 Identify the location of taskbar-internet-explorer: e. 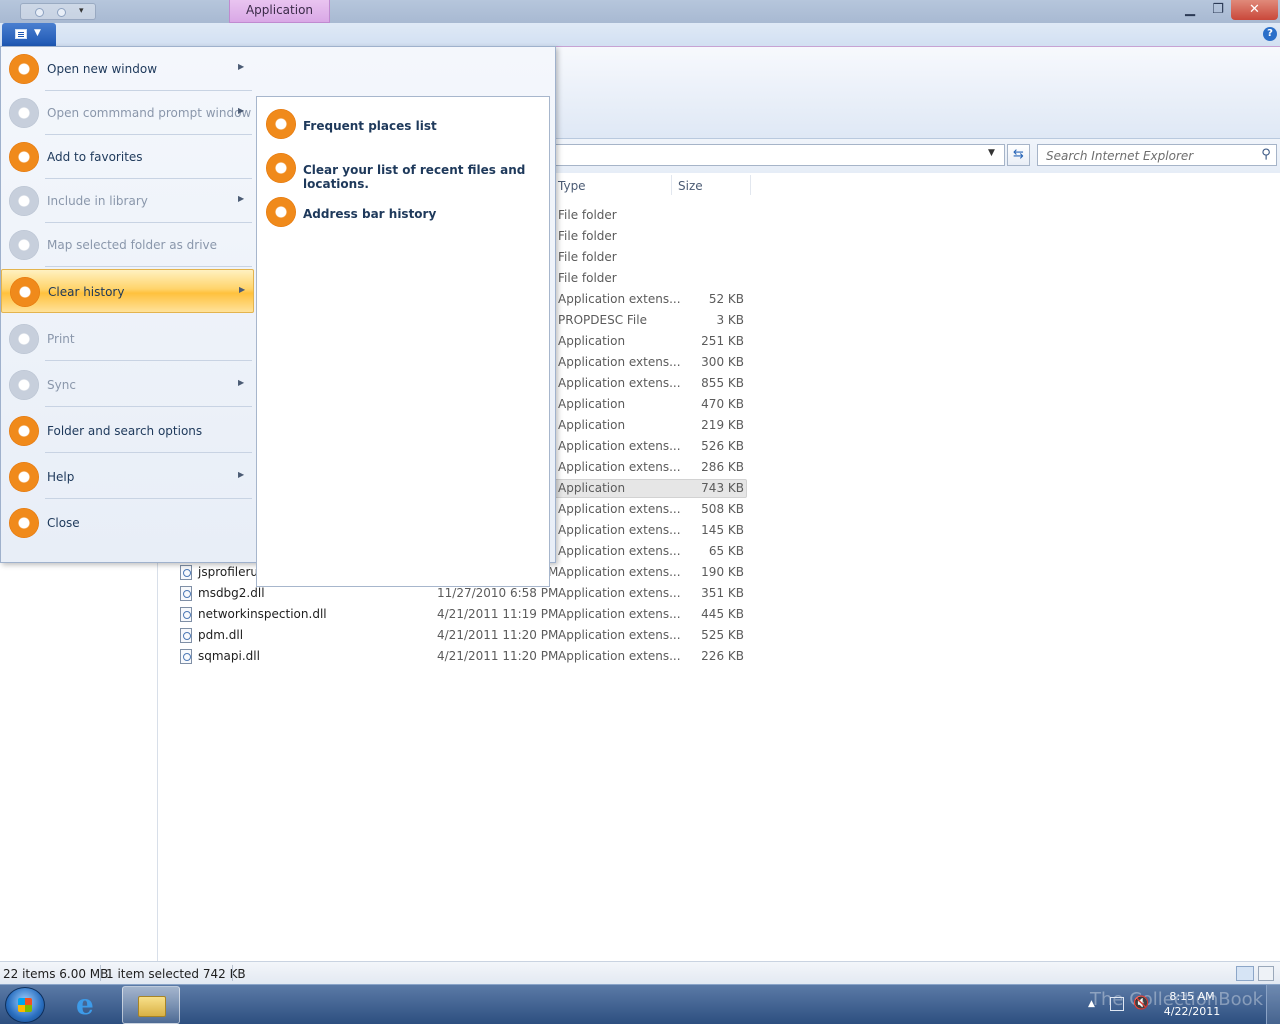
(90, 1005).